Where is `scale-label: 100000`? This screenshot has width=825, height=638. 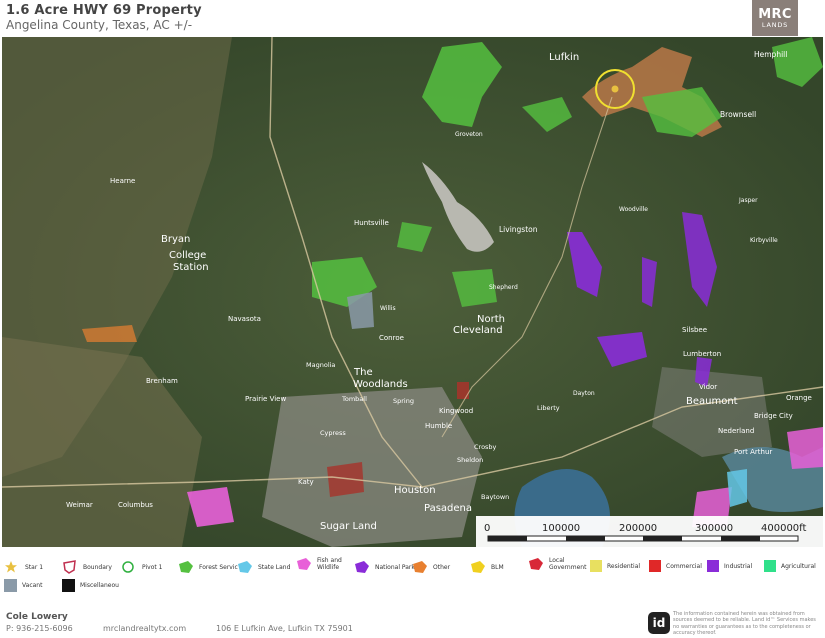 scale-label: 100000 is located at coordinates (561, 528).